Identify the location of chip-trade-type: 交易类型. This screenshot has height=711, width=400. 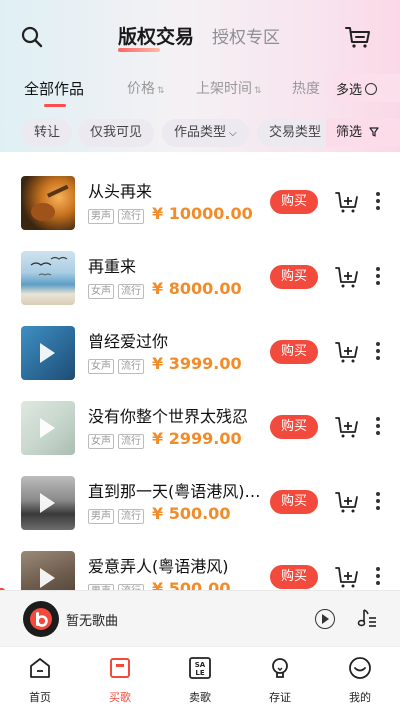
(295, 133).